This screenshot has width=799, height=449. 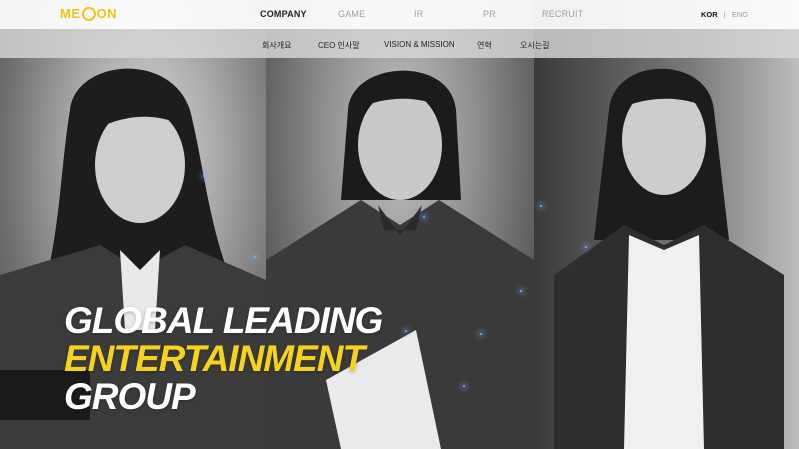 I want to click on headline-line-1: GLOBAL LEADING, so click(x=223, y=320).